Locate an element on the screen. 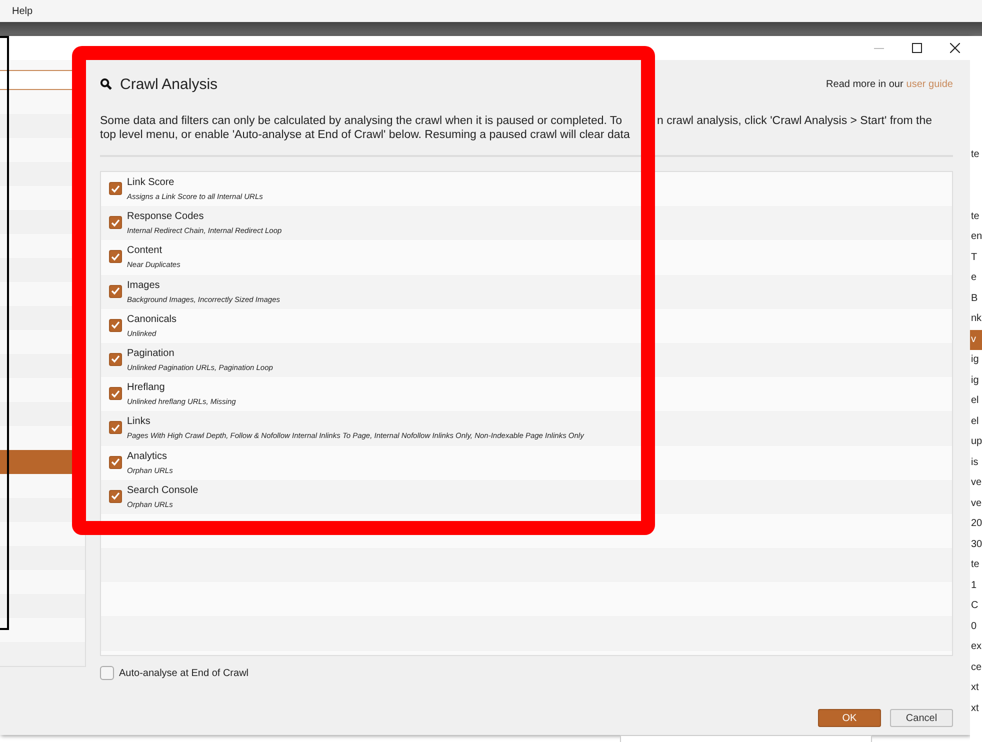  analysis-name: Canonicals is located at coordinates (151, 319).